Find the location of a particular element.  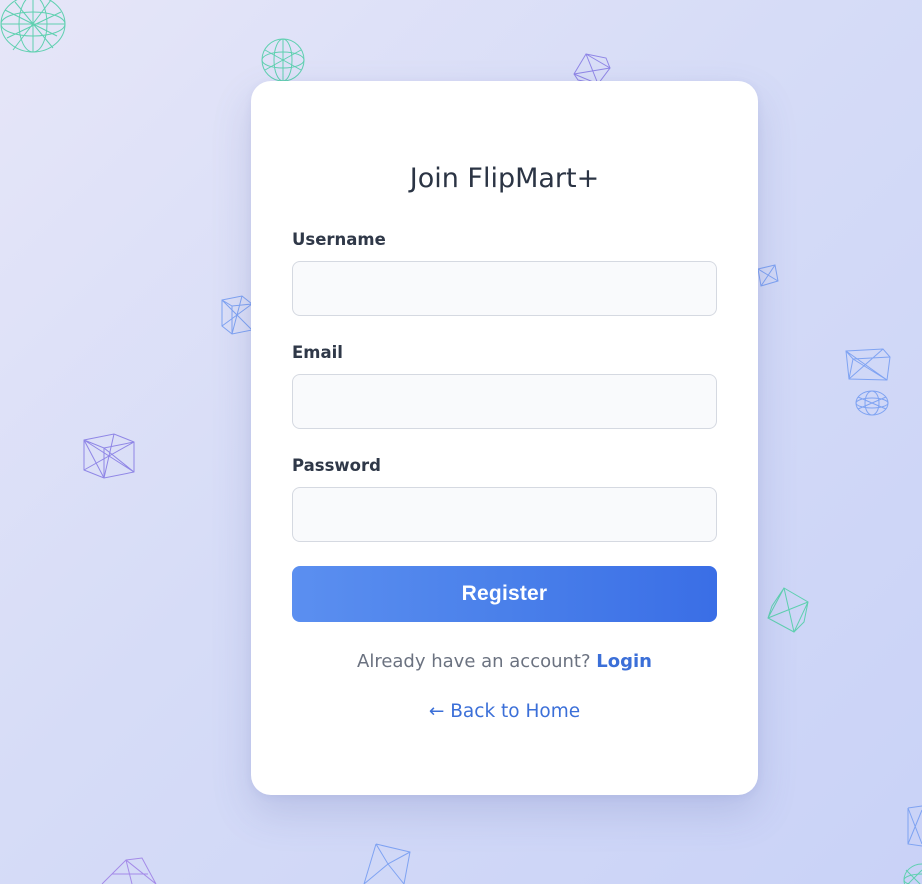

login-link: Login is located at coordinates (624, 661).